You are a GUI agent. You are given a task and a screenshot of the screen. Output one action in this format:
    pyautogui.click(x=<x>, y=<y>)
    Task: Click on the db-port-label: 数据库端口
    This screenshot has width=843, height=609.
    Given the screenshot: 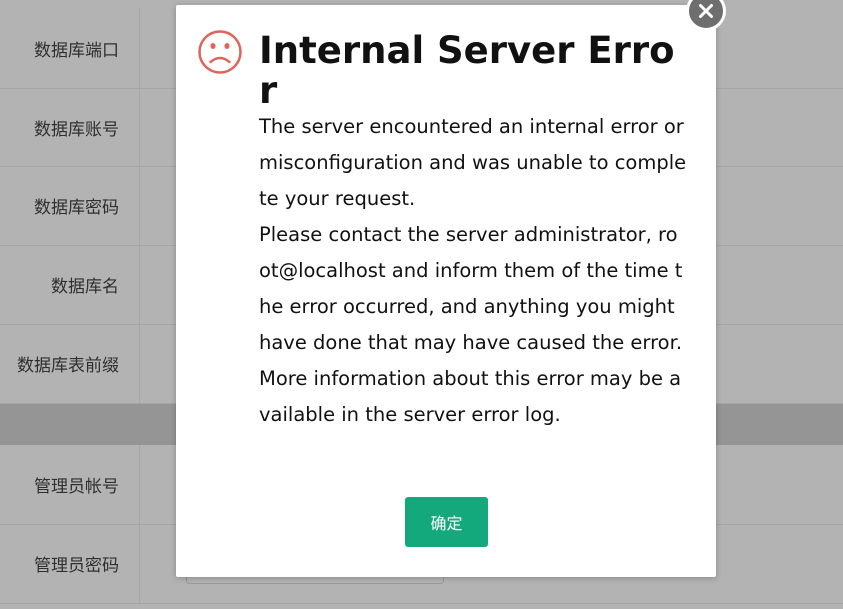 What is the action you would take?
    pyautogui.click(x=70, y=48)
    